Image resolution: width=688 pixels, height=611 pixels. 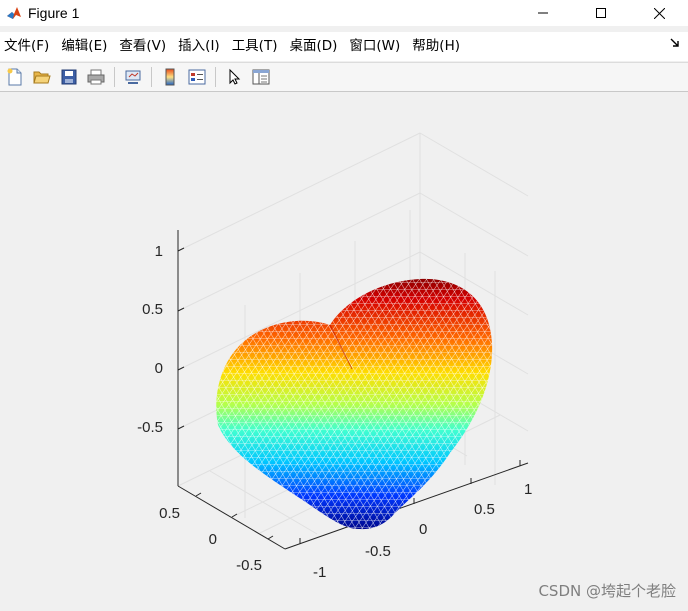 I want to click on y-tick-label: 0.5, so click(x=169, y=513).